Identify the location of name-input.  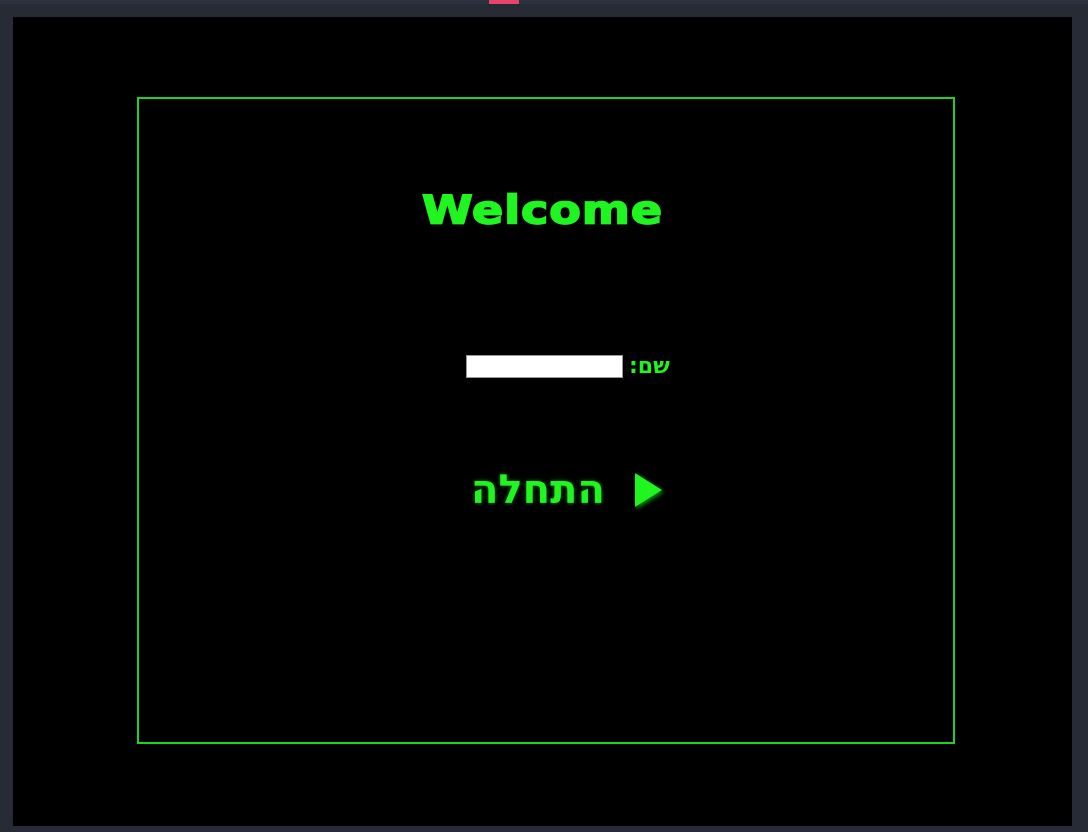
(544, 366).